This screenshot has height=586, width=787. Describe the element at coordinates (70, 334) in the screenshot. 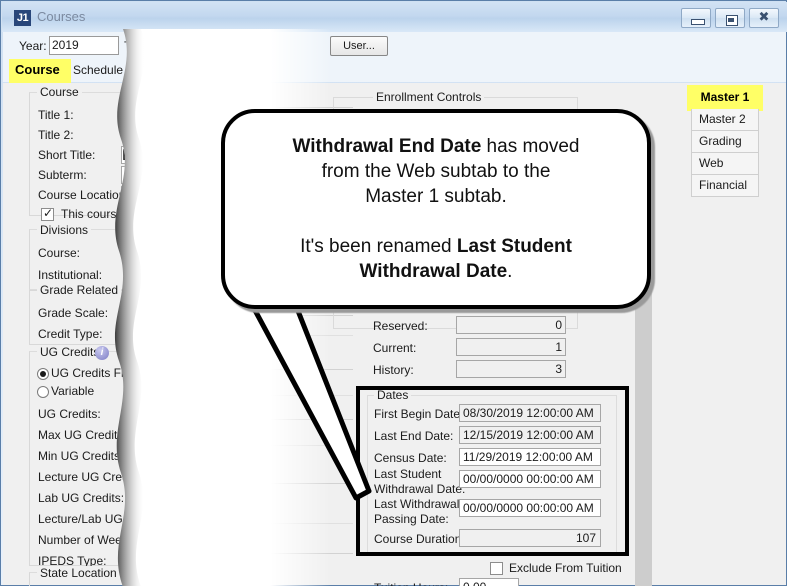

I see `credit-type-label: Credit Type:` at that location.